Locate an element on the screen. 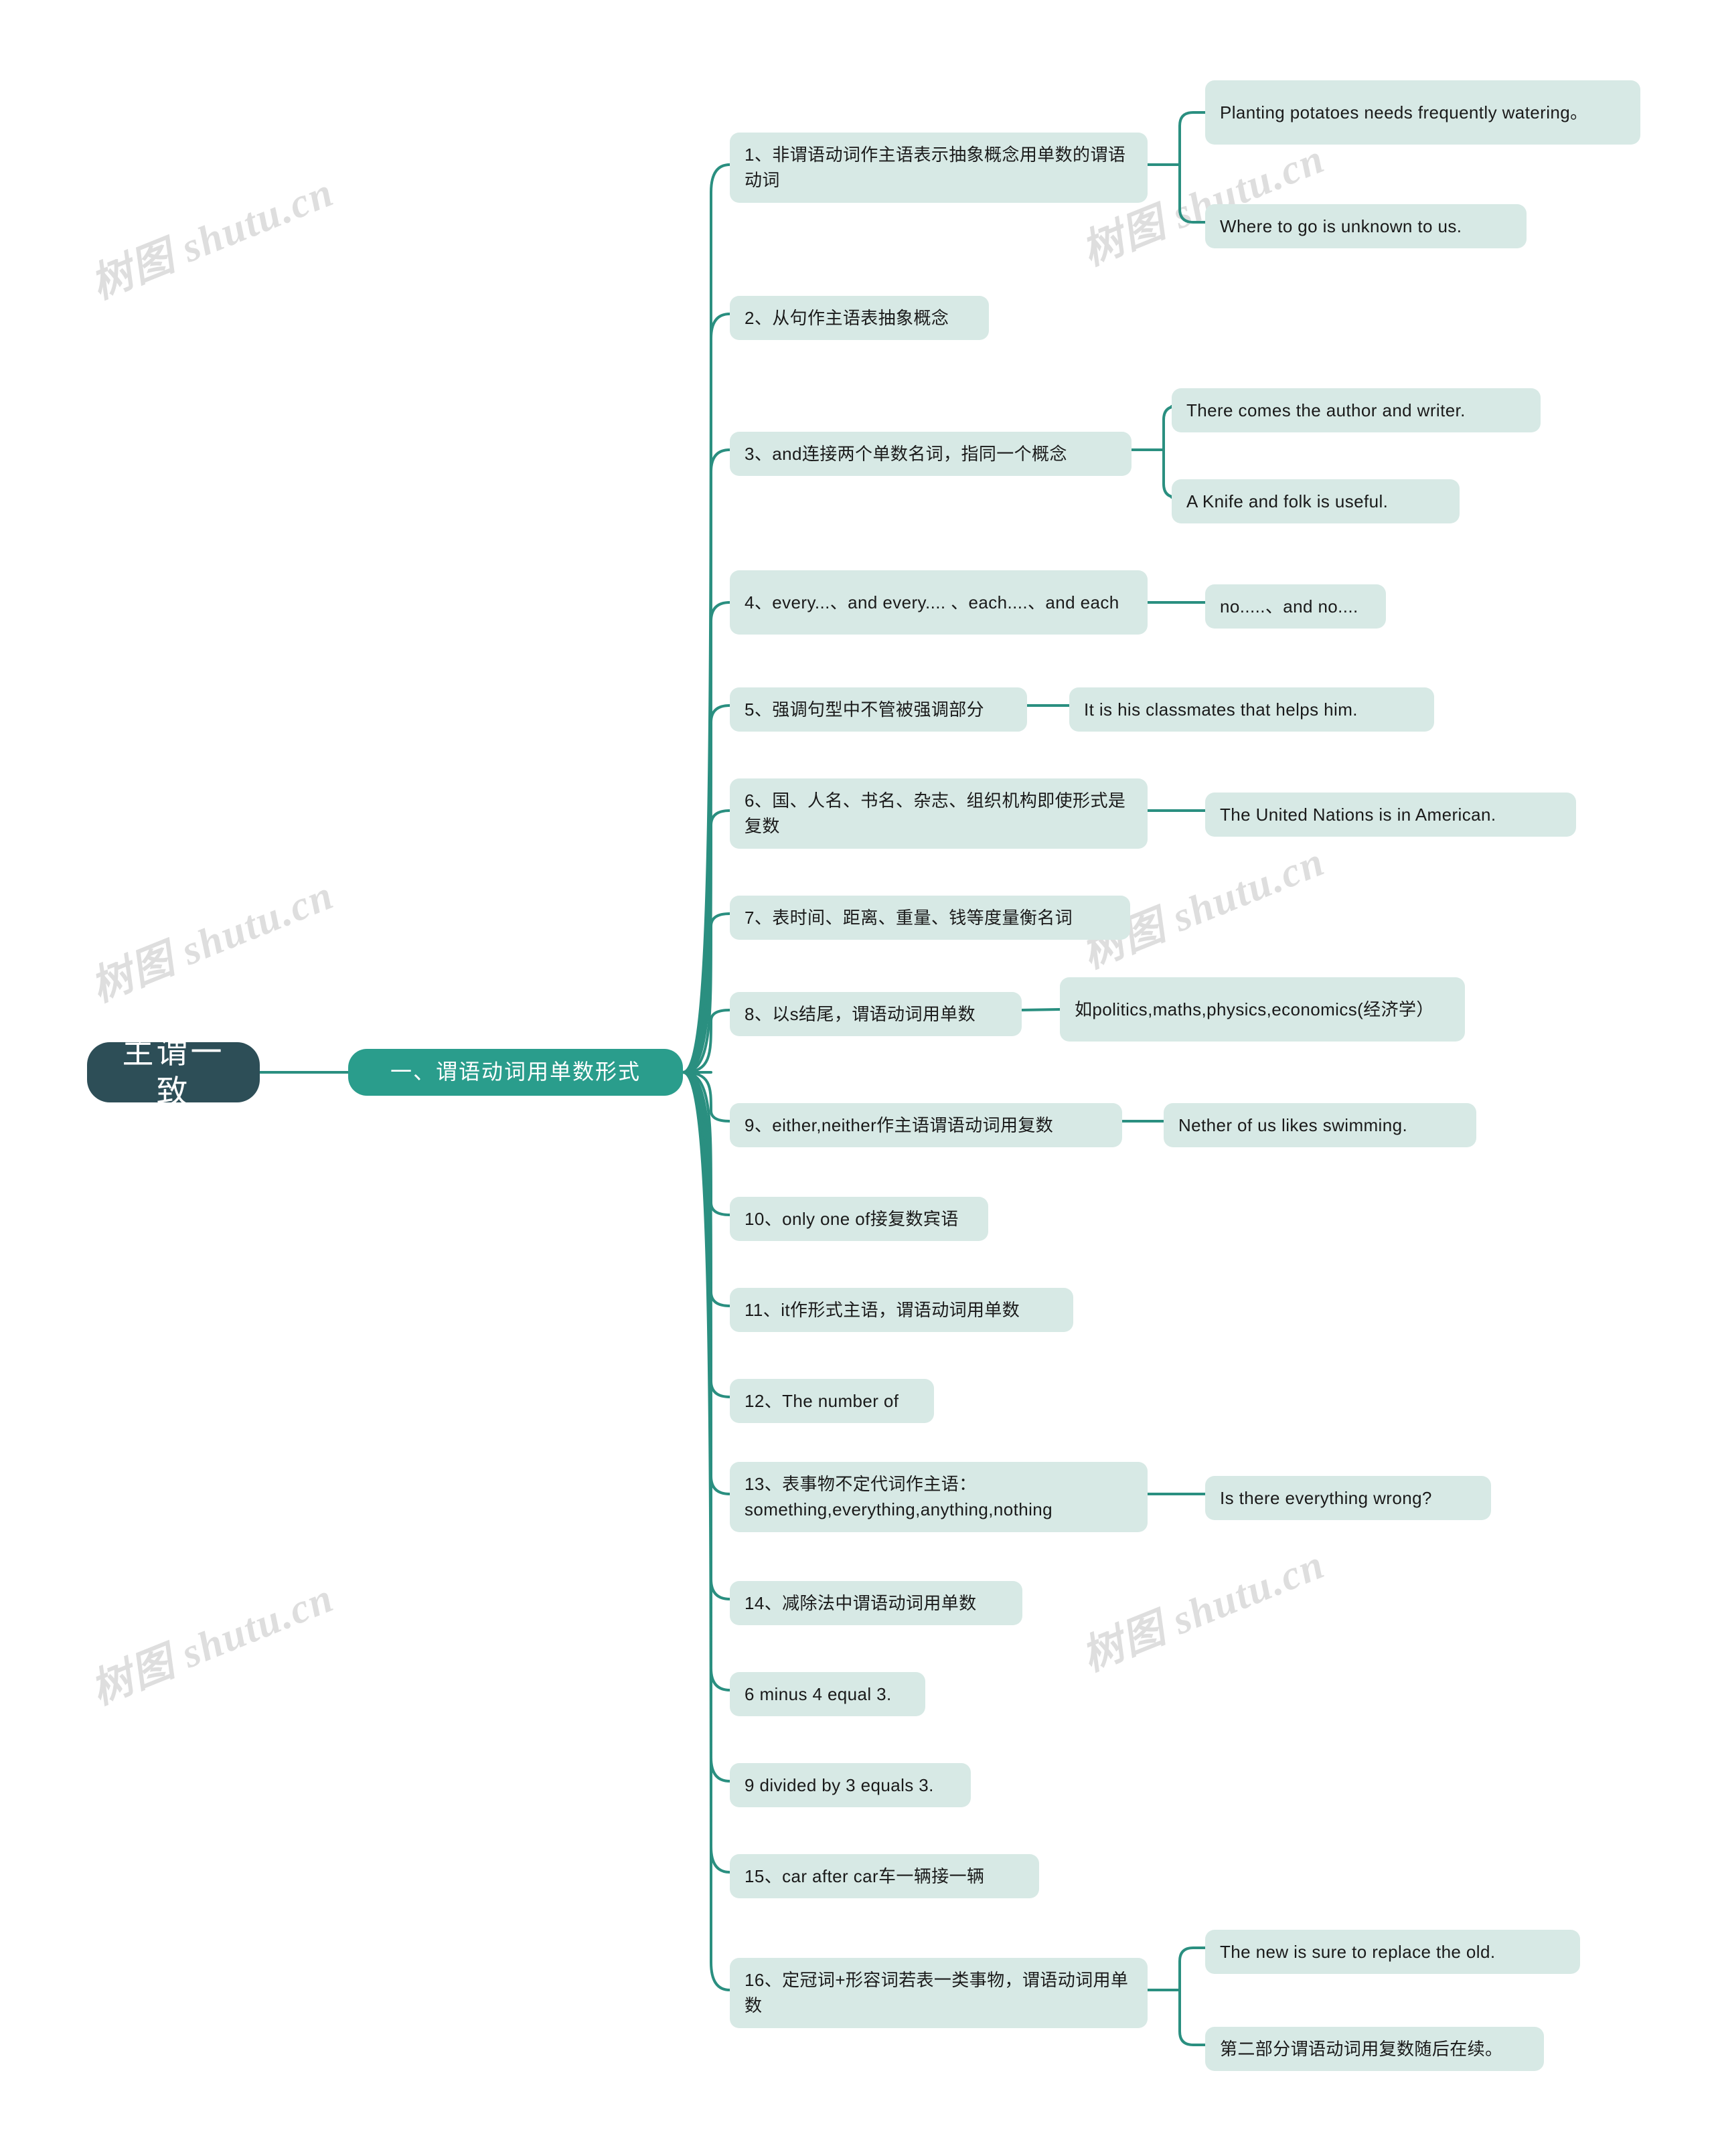 The height and width of the screenshot is (2156, 1714). leaf-node-t16c1: The new is sure to replace the old. is located at coordinates (1392, 1952).